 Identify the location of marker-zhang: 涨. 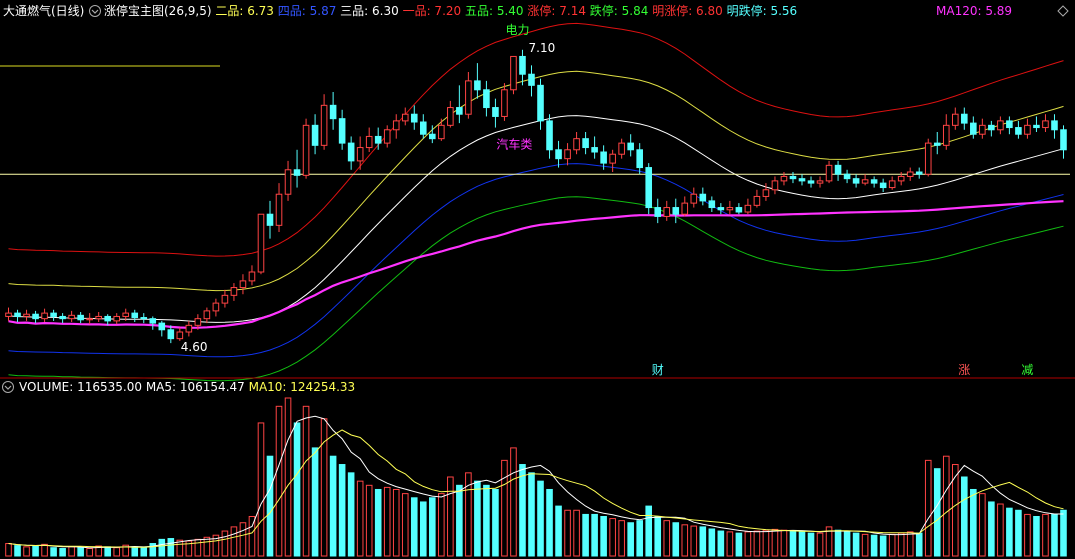
(964, 369).